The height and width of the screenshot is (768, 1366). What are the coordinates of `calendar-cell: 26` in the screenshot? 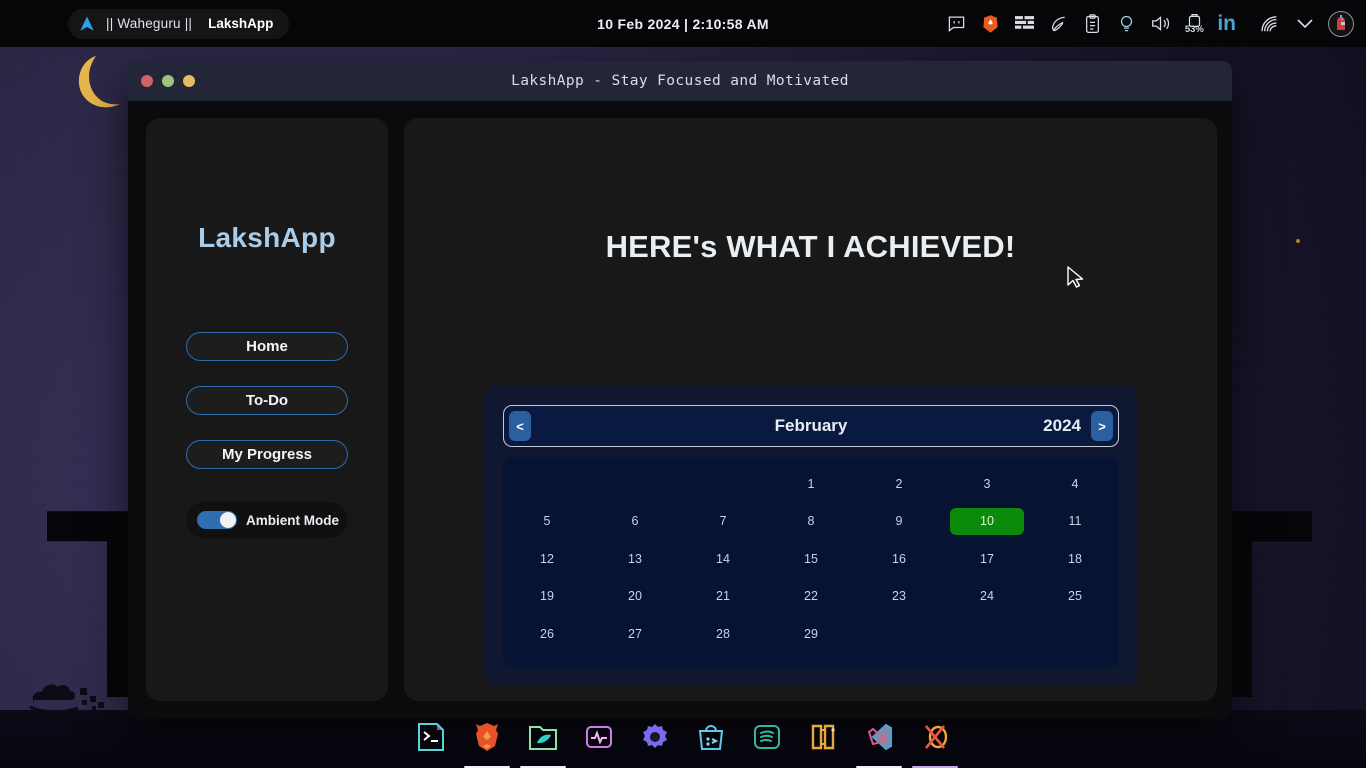 It's located at (547, 634).